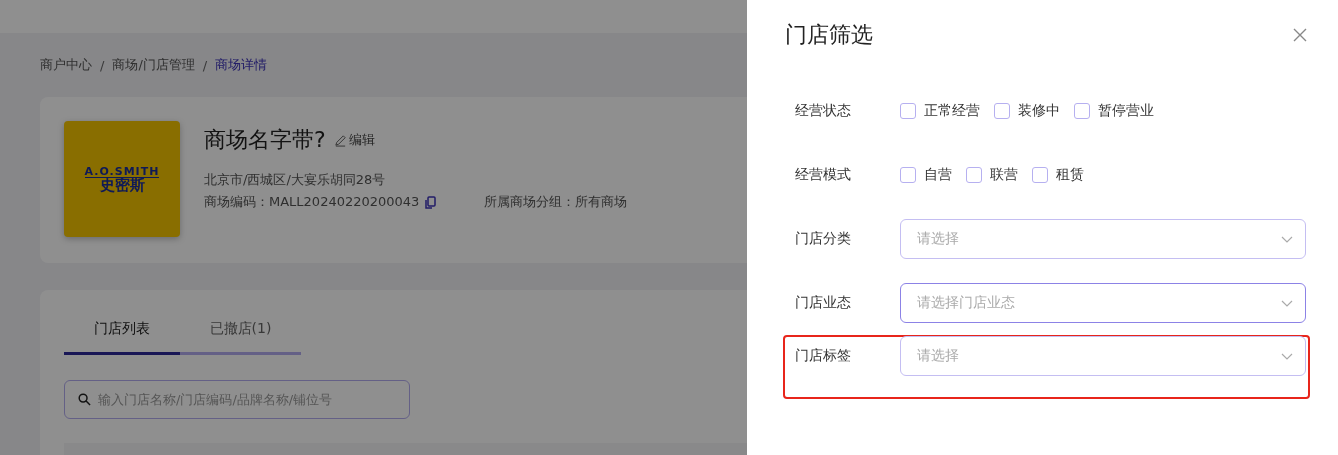 Image resolution: width=1338 pixels, height=455 pixels. I want to click on mall-code: 商场编码：MALL20240220200043, so click(312, 202).